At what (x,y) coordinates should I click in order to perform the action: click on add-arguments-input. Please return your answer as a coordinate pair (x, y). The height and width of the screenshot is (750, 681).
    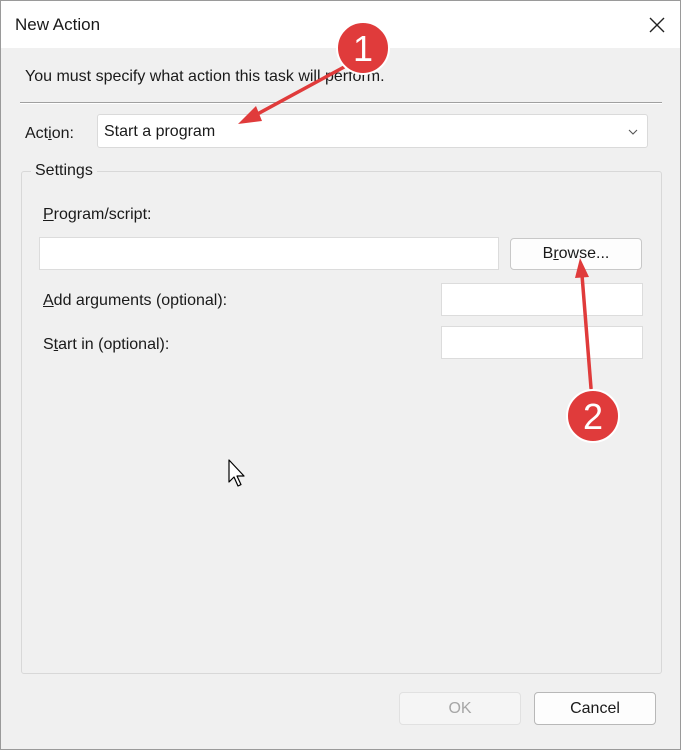
    Looking at the image, I should click on (542, 299).